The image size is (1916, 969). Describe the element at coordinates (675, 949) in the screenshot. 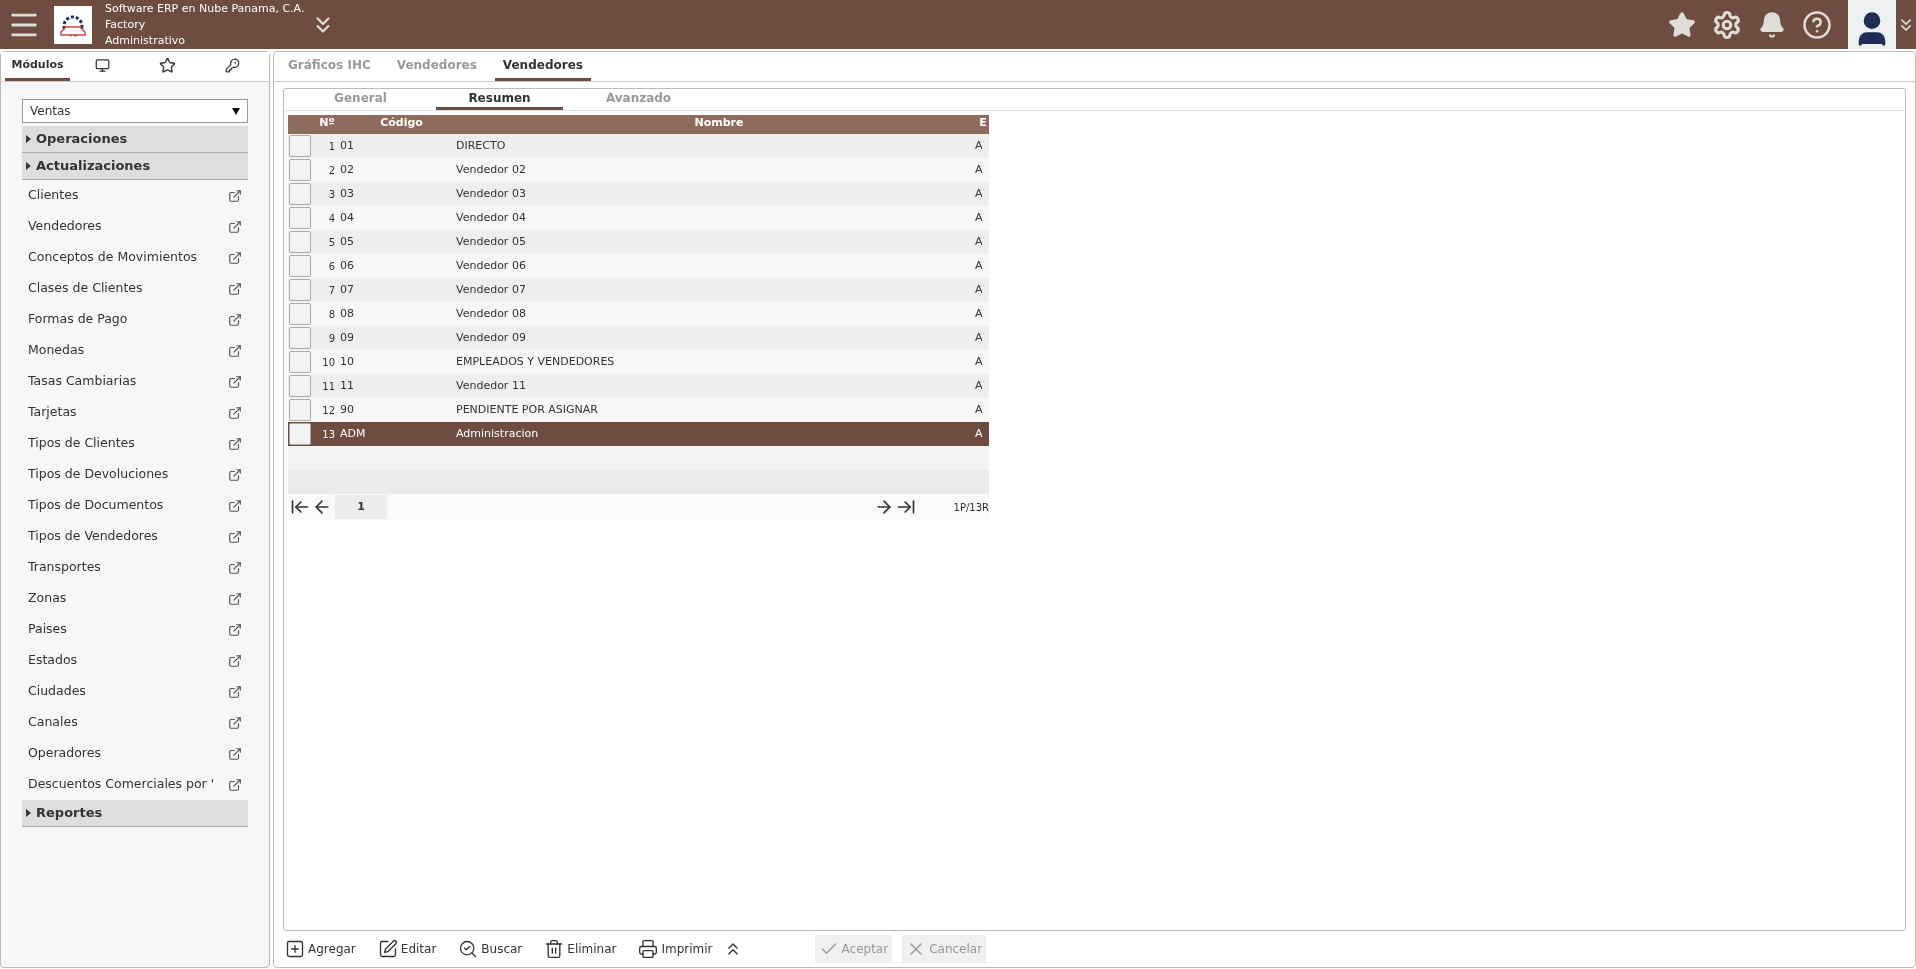

I see `toolbar-button: Imprimir` at that location.